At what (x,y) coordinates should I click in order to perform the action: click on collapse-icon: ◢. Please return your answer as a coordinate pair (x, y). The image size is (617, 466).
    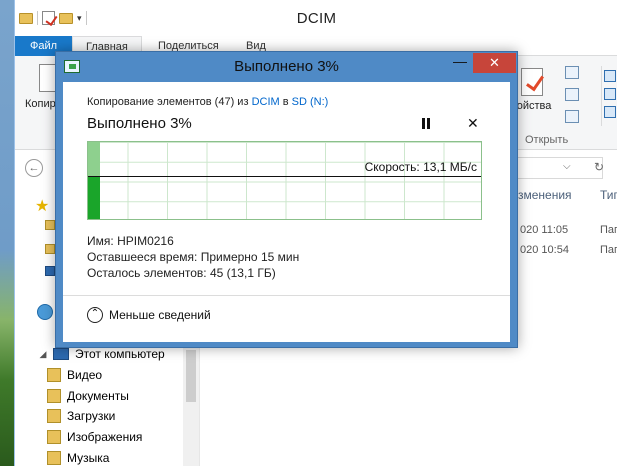
    Looking at the image, I should click on (43, 354).